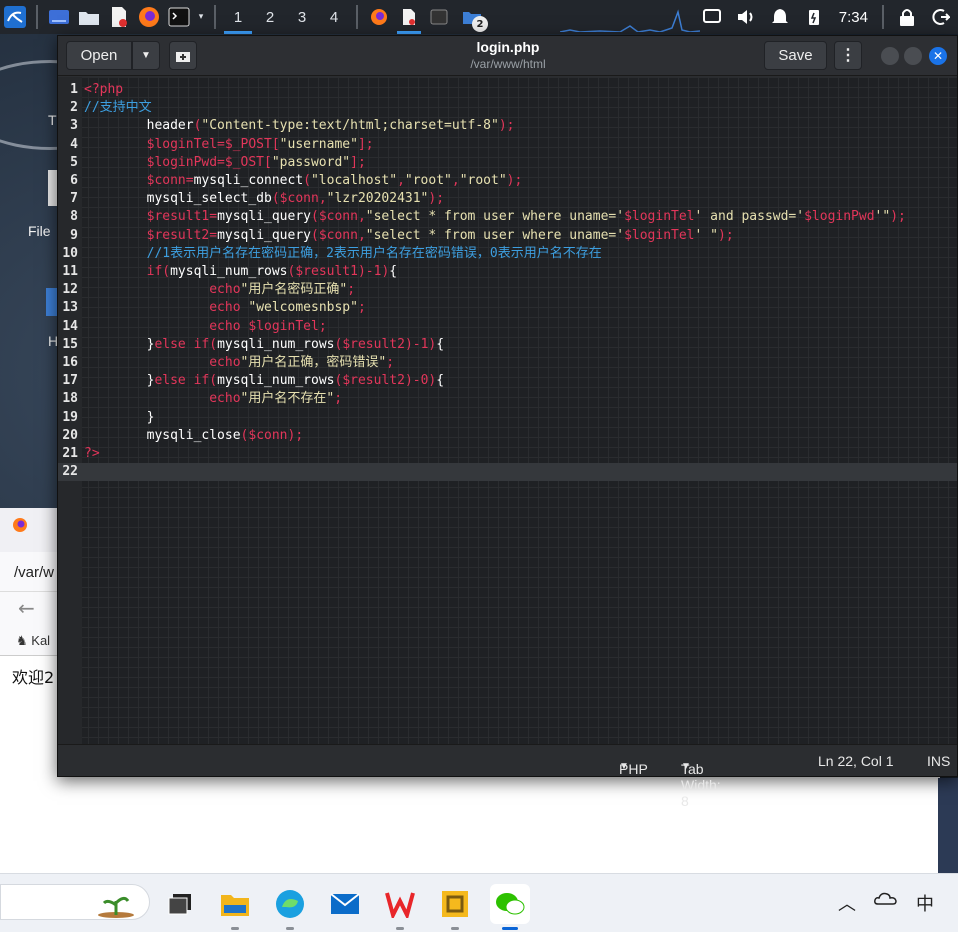 This screenshot has width=958, height=932. What do you see at coordinates (201, 17) in the screenshot?
I see `launcher-dropdown-arrow: ▾` at bounding box center [201, 17].